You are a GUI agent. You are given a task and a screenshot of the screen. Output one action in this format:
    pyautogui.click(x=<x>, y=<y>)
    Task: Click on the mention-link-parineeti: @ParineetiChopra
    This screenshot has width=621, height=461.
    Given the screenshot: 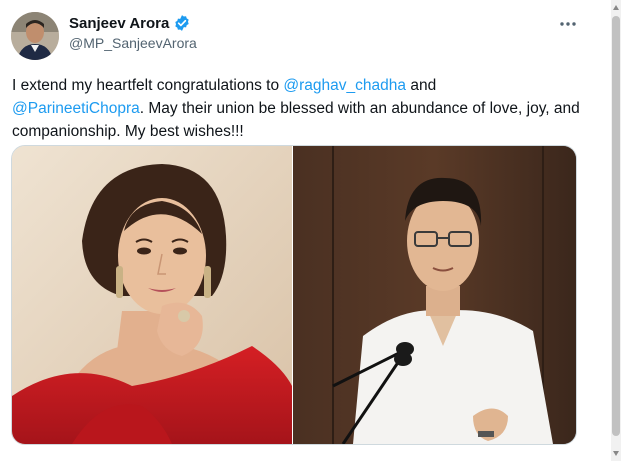 What is the action you would take?
    pyautogui.click(x=76, y=108)
    